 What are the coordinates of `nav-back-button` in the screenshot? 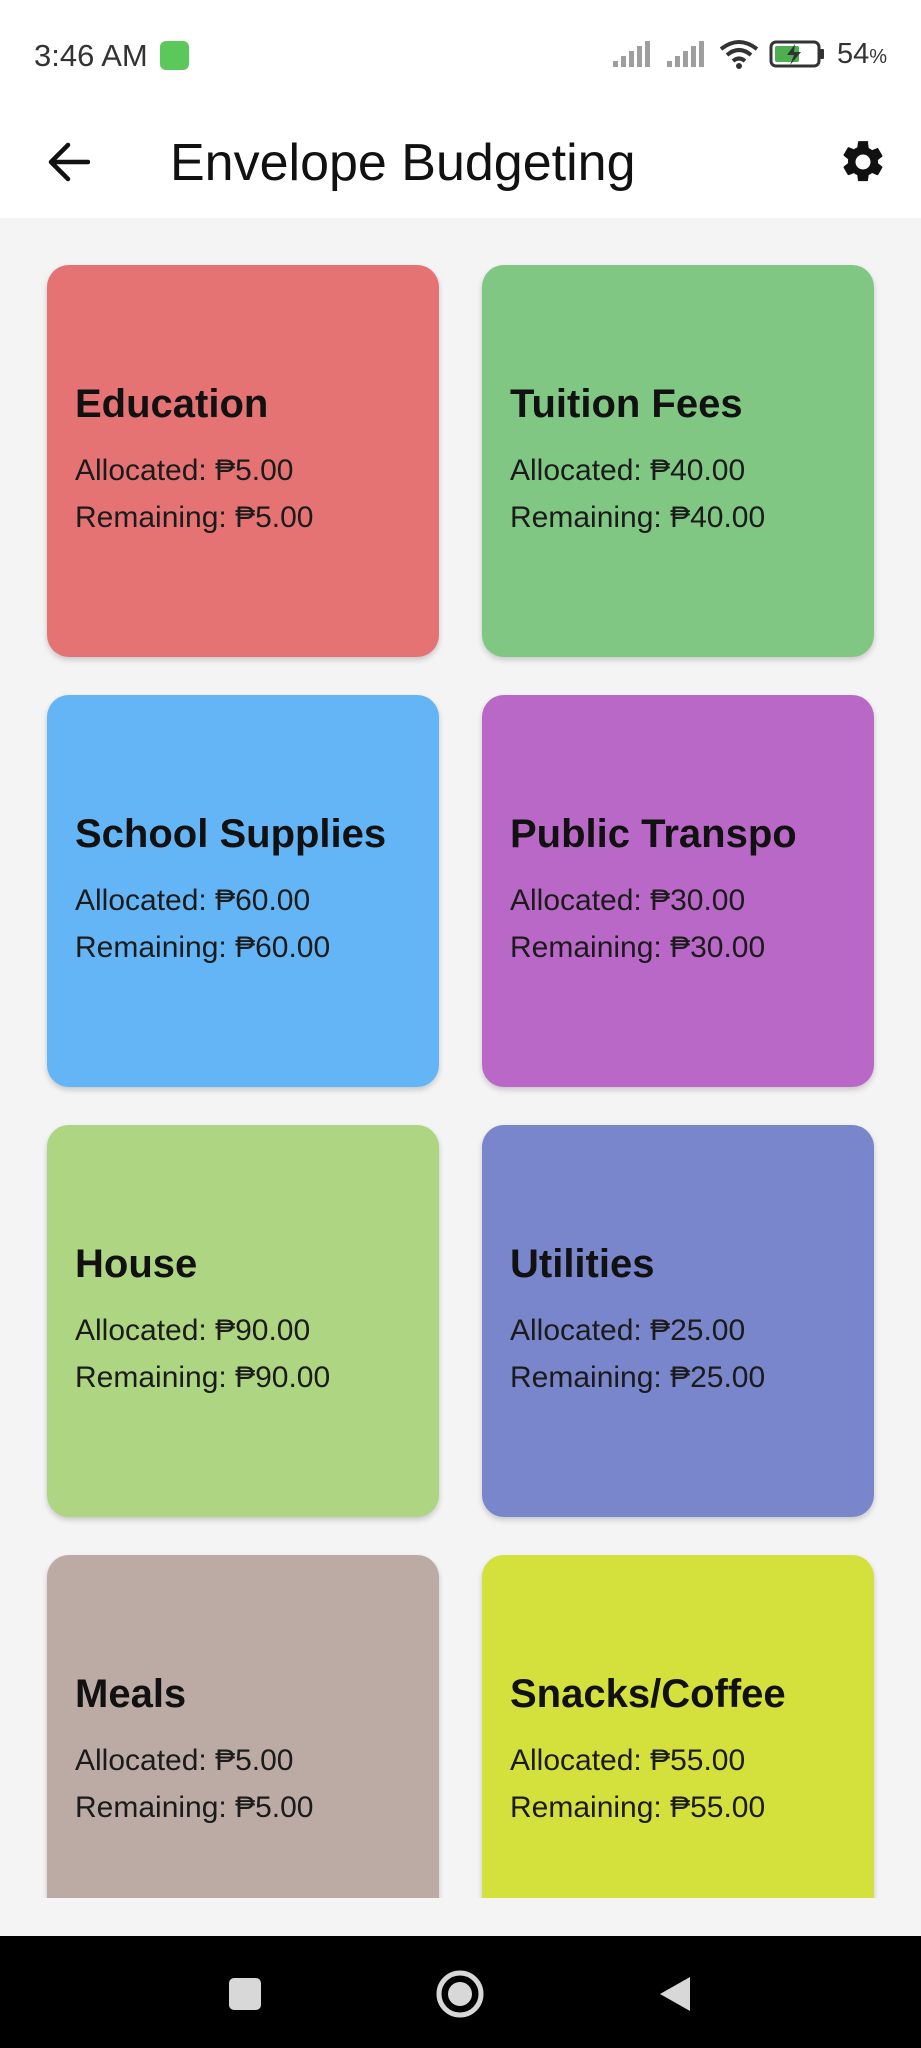 It's located at (675, 1994).